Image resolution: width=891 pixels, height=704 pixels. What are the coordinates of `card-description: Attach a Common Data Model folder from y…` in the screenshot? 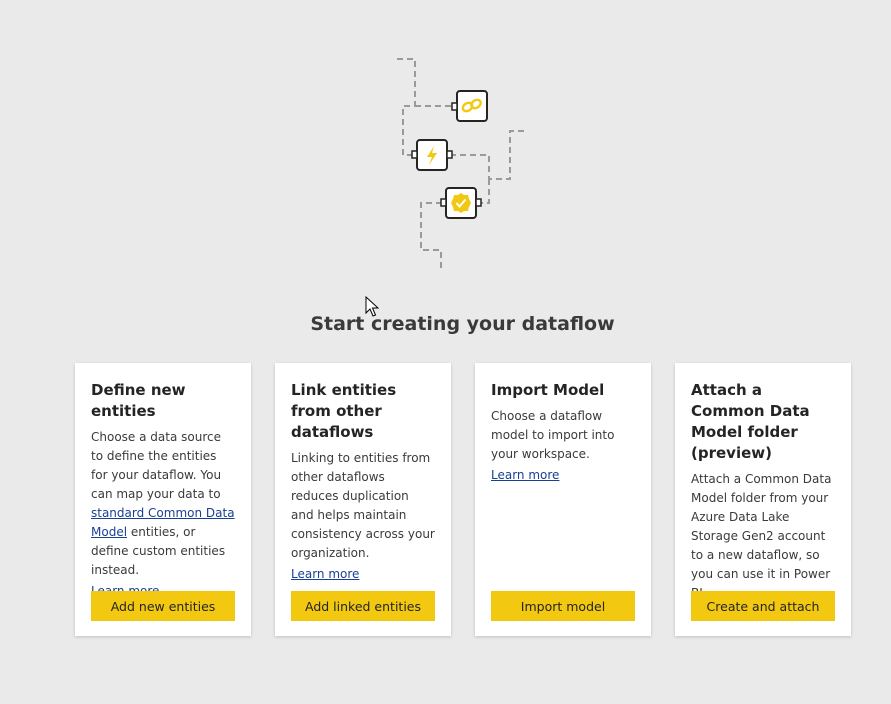 It's located at (761, 536).